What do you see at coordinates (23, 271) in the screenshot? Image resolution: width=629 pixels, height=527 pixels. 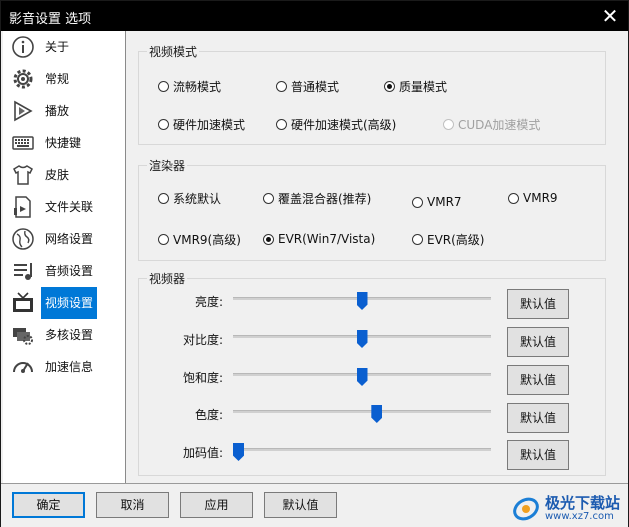 I see `audio-icon` at bounding box center [23, 271].